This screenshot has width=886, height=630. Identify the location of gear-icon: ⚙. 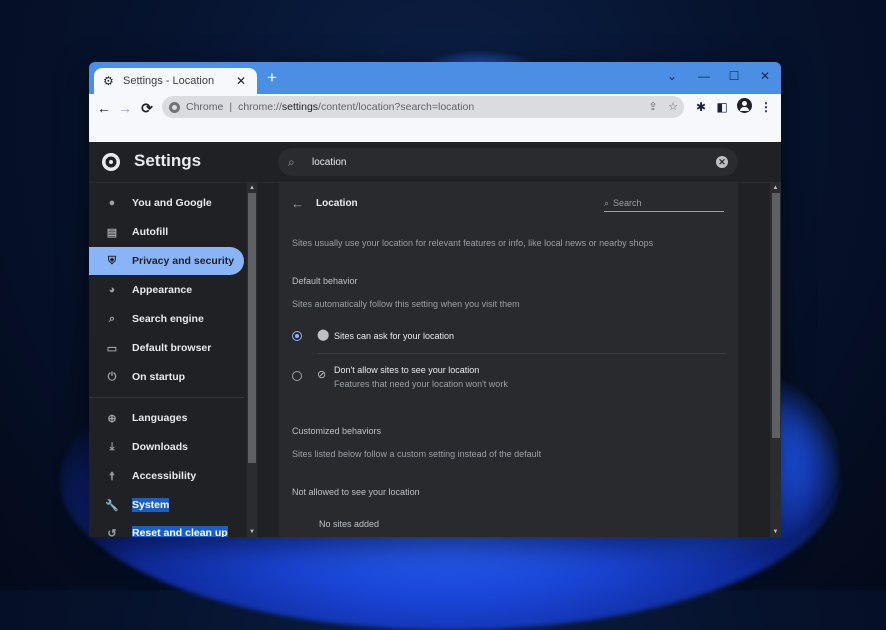
(108, 81).